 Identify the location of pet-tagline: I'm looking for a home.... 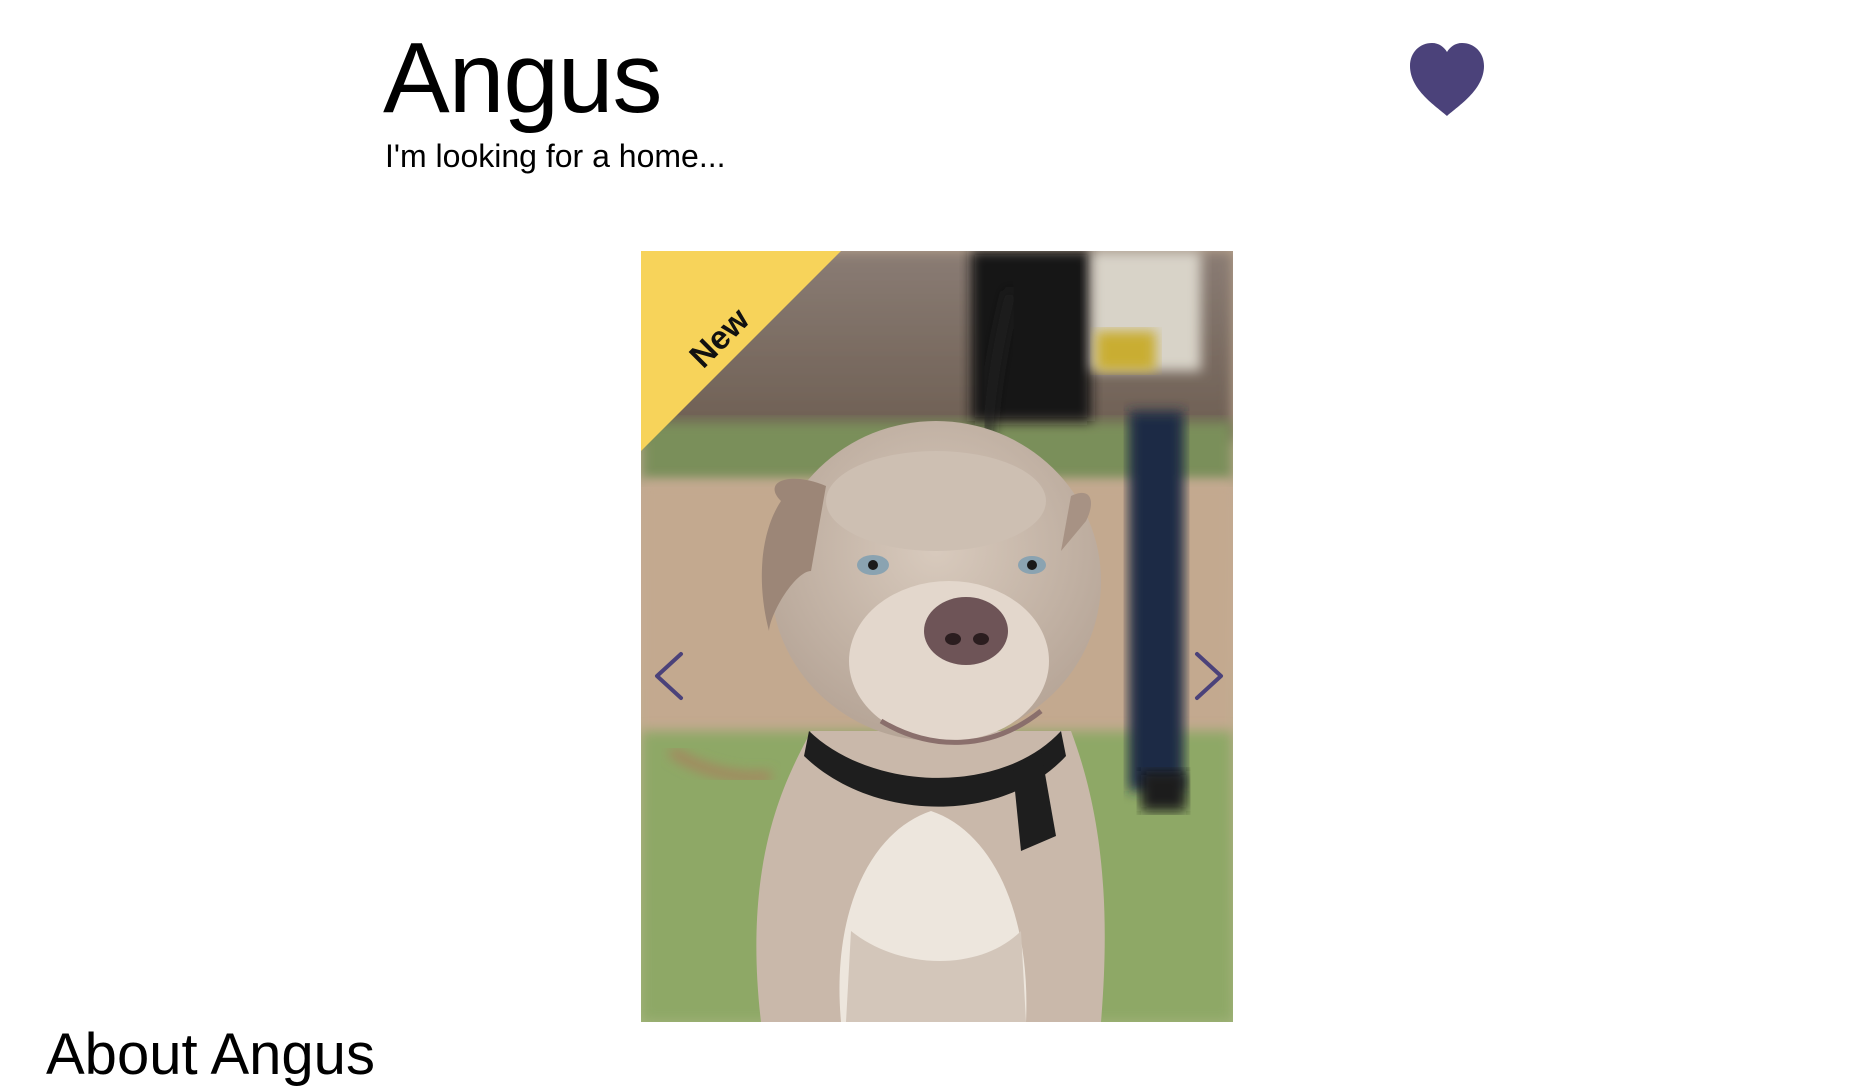
(555, 156).